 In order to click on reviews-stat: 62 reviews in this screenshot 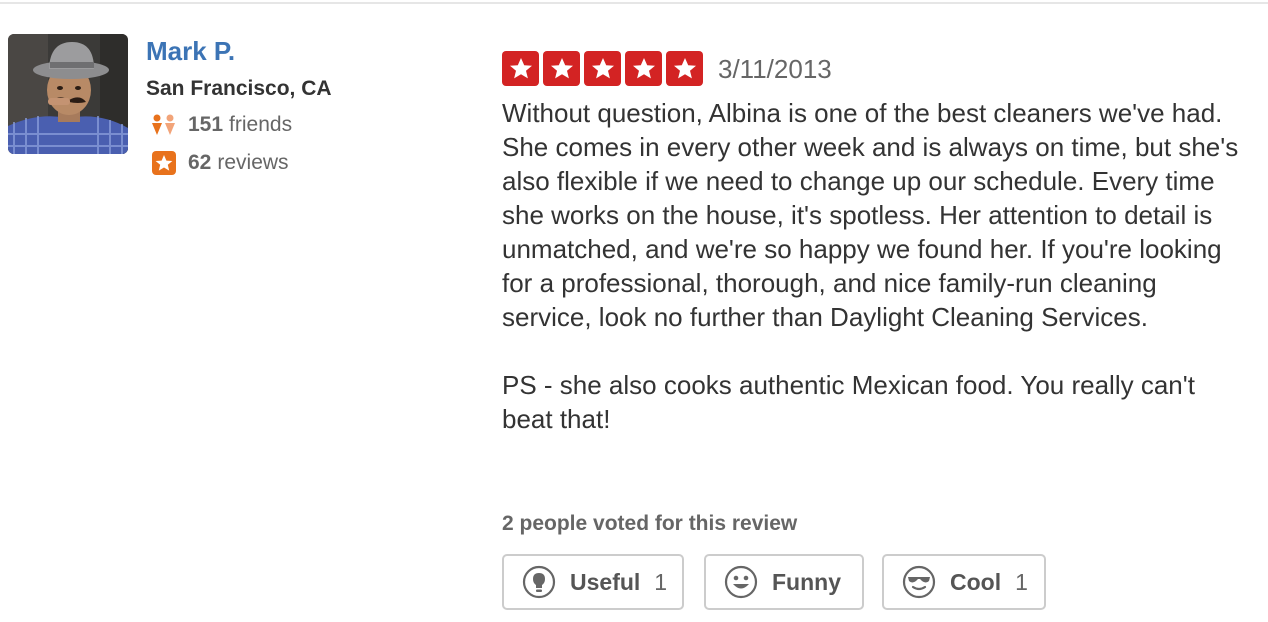, I will do `click(219, 163)`.